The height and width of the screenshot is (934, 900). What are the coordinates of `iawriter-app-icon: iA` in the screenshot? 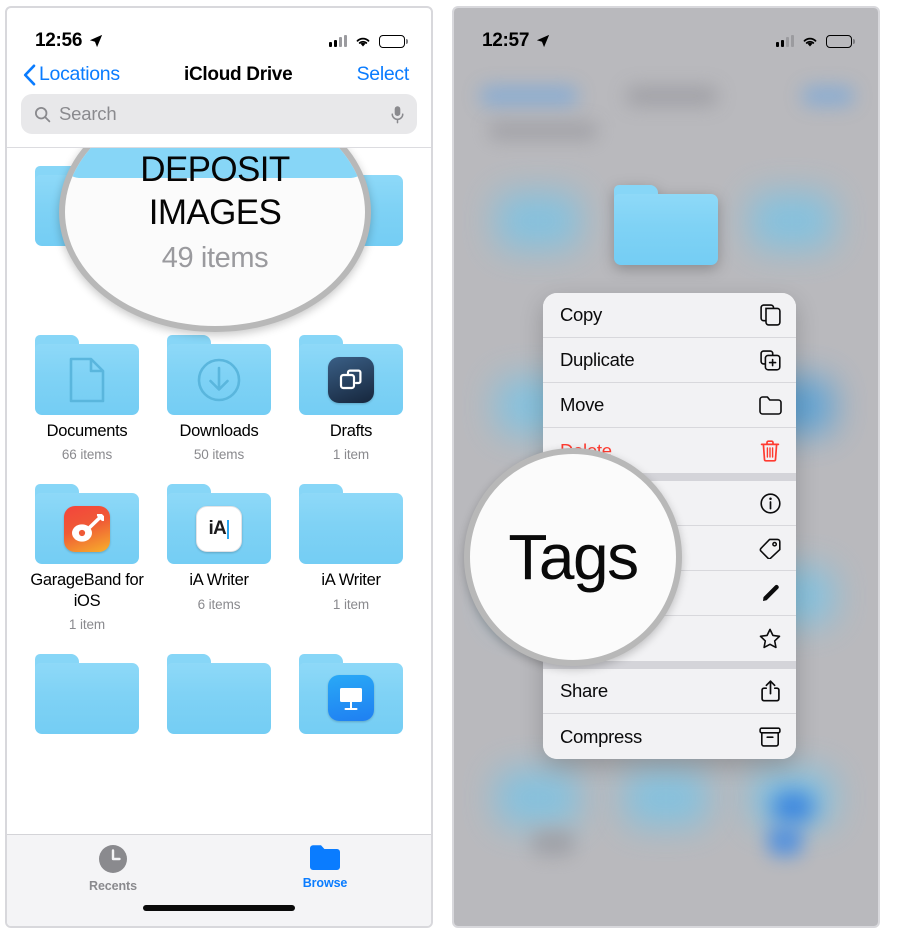 It's located at (219, 529).